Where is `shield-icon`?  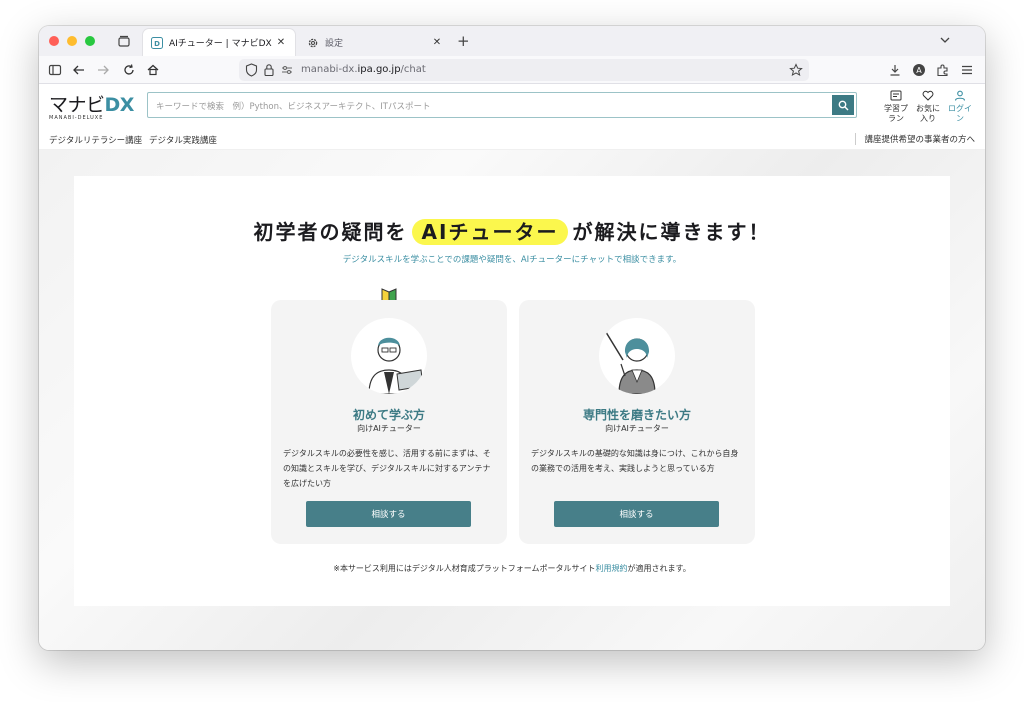
shield-icon is located at coordinates (251, 70).